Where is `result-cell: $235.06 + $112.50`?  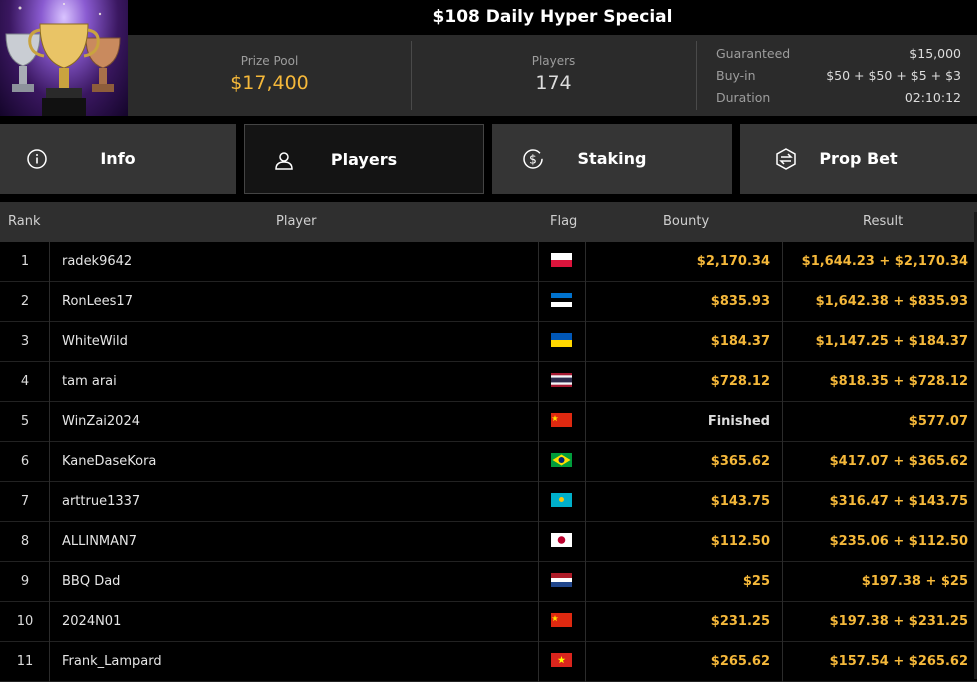
result-cell: $235.06 + $112.50 is located at coordinates (879, 542).